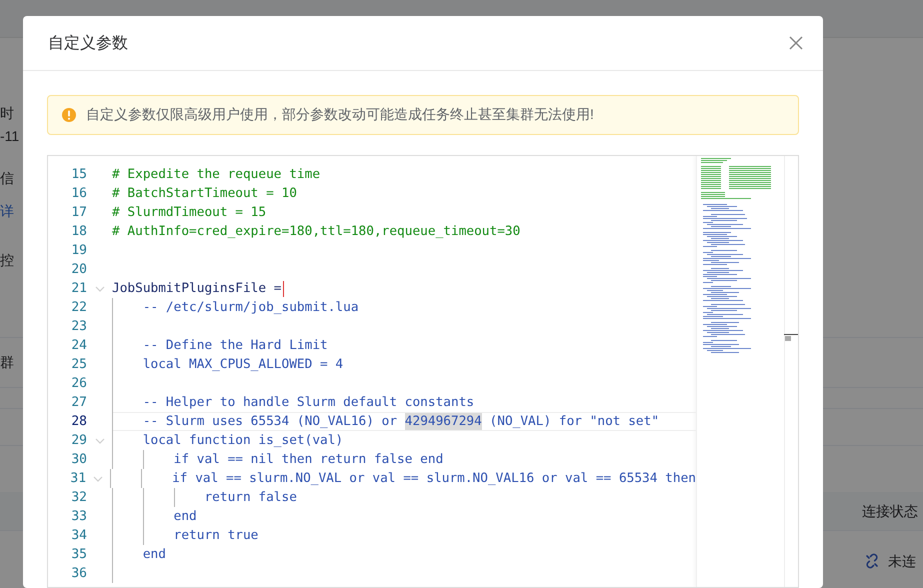  I want to click on code-text: # Expedite the requeue time, so click(216, 174).